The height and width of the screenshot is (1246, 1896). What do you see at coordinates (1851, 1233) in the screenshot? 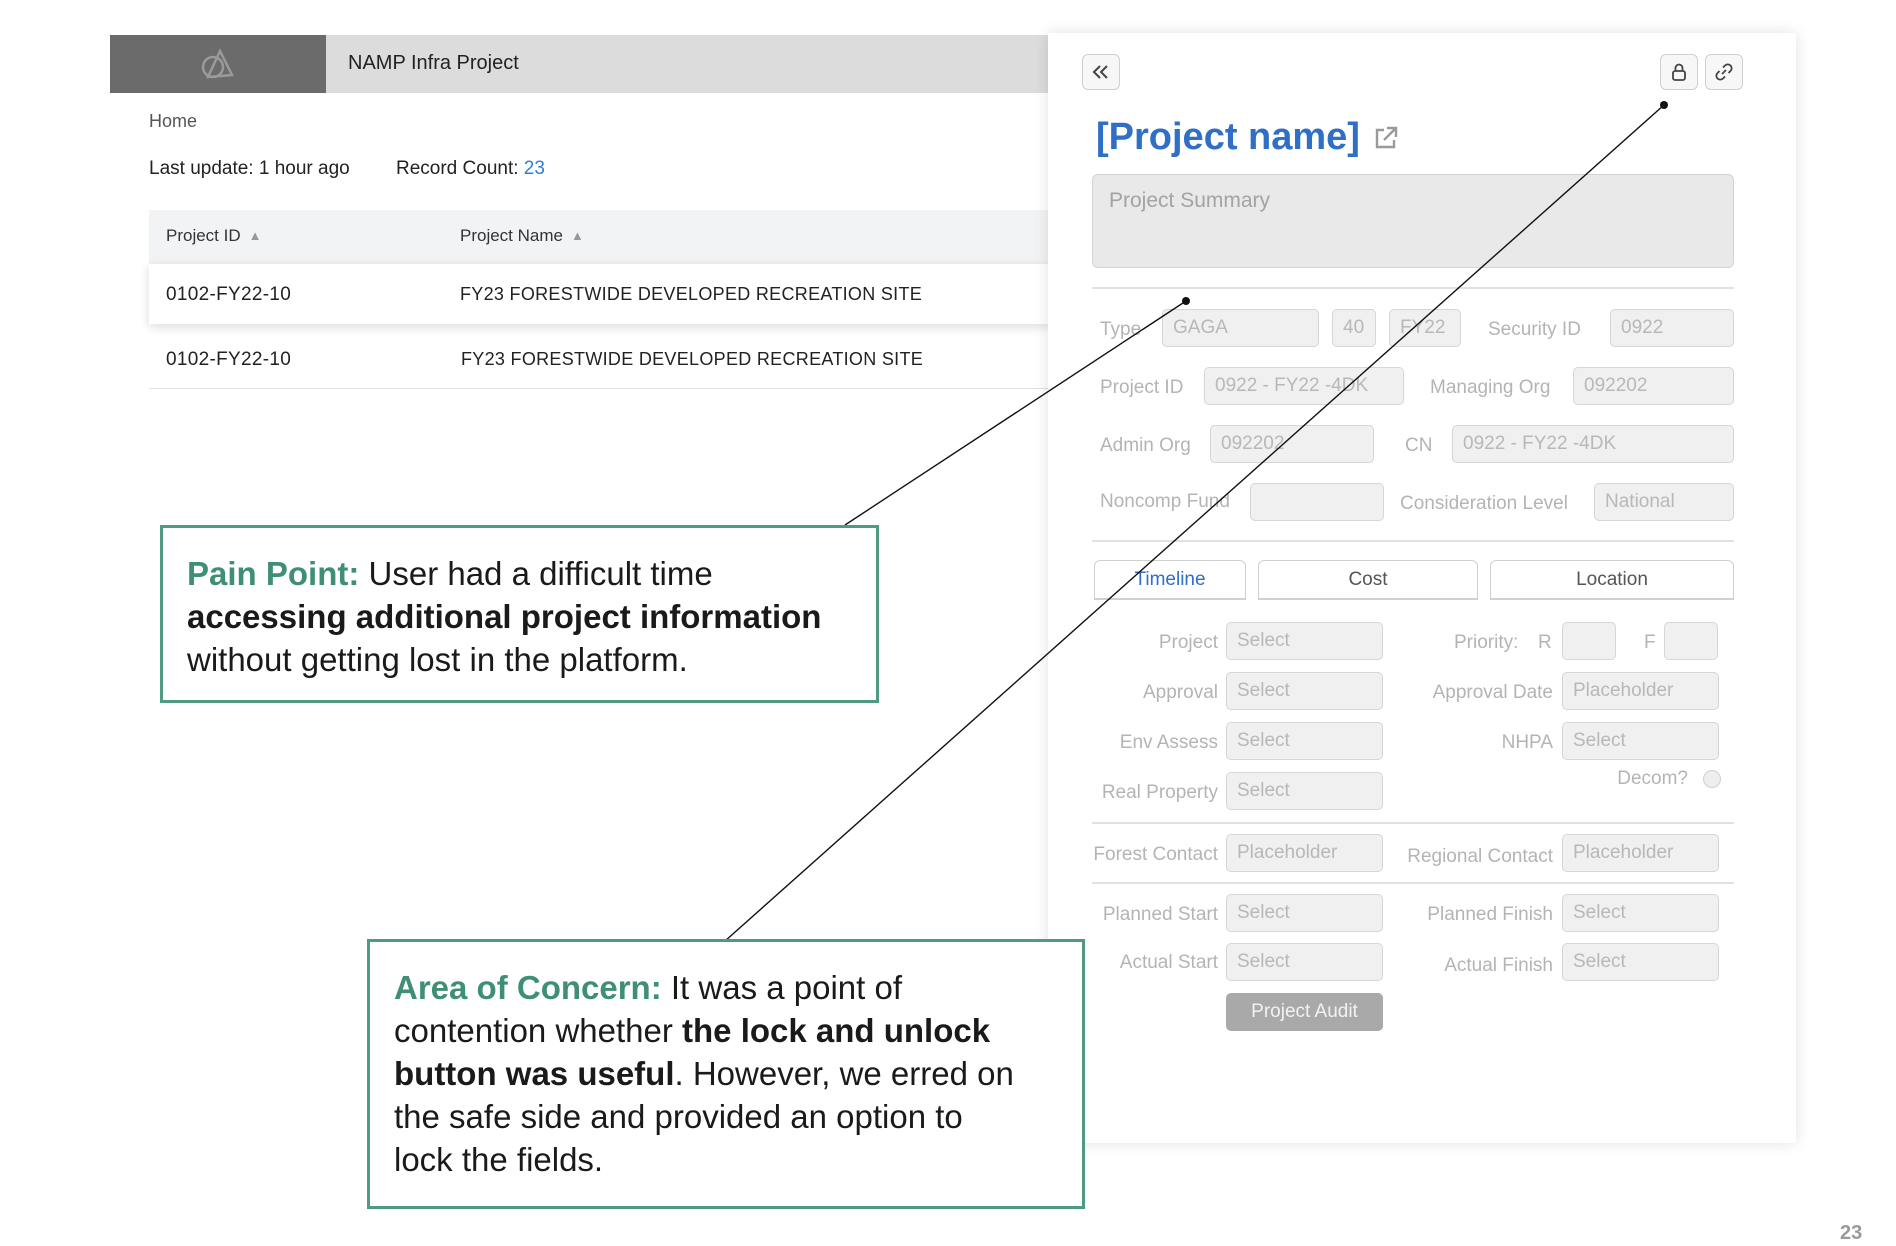
I see `page-number: 23` at bounding box center [1851, 1233].